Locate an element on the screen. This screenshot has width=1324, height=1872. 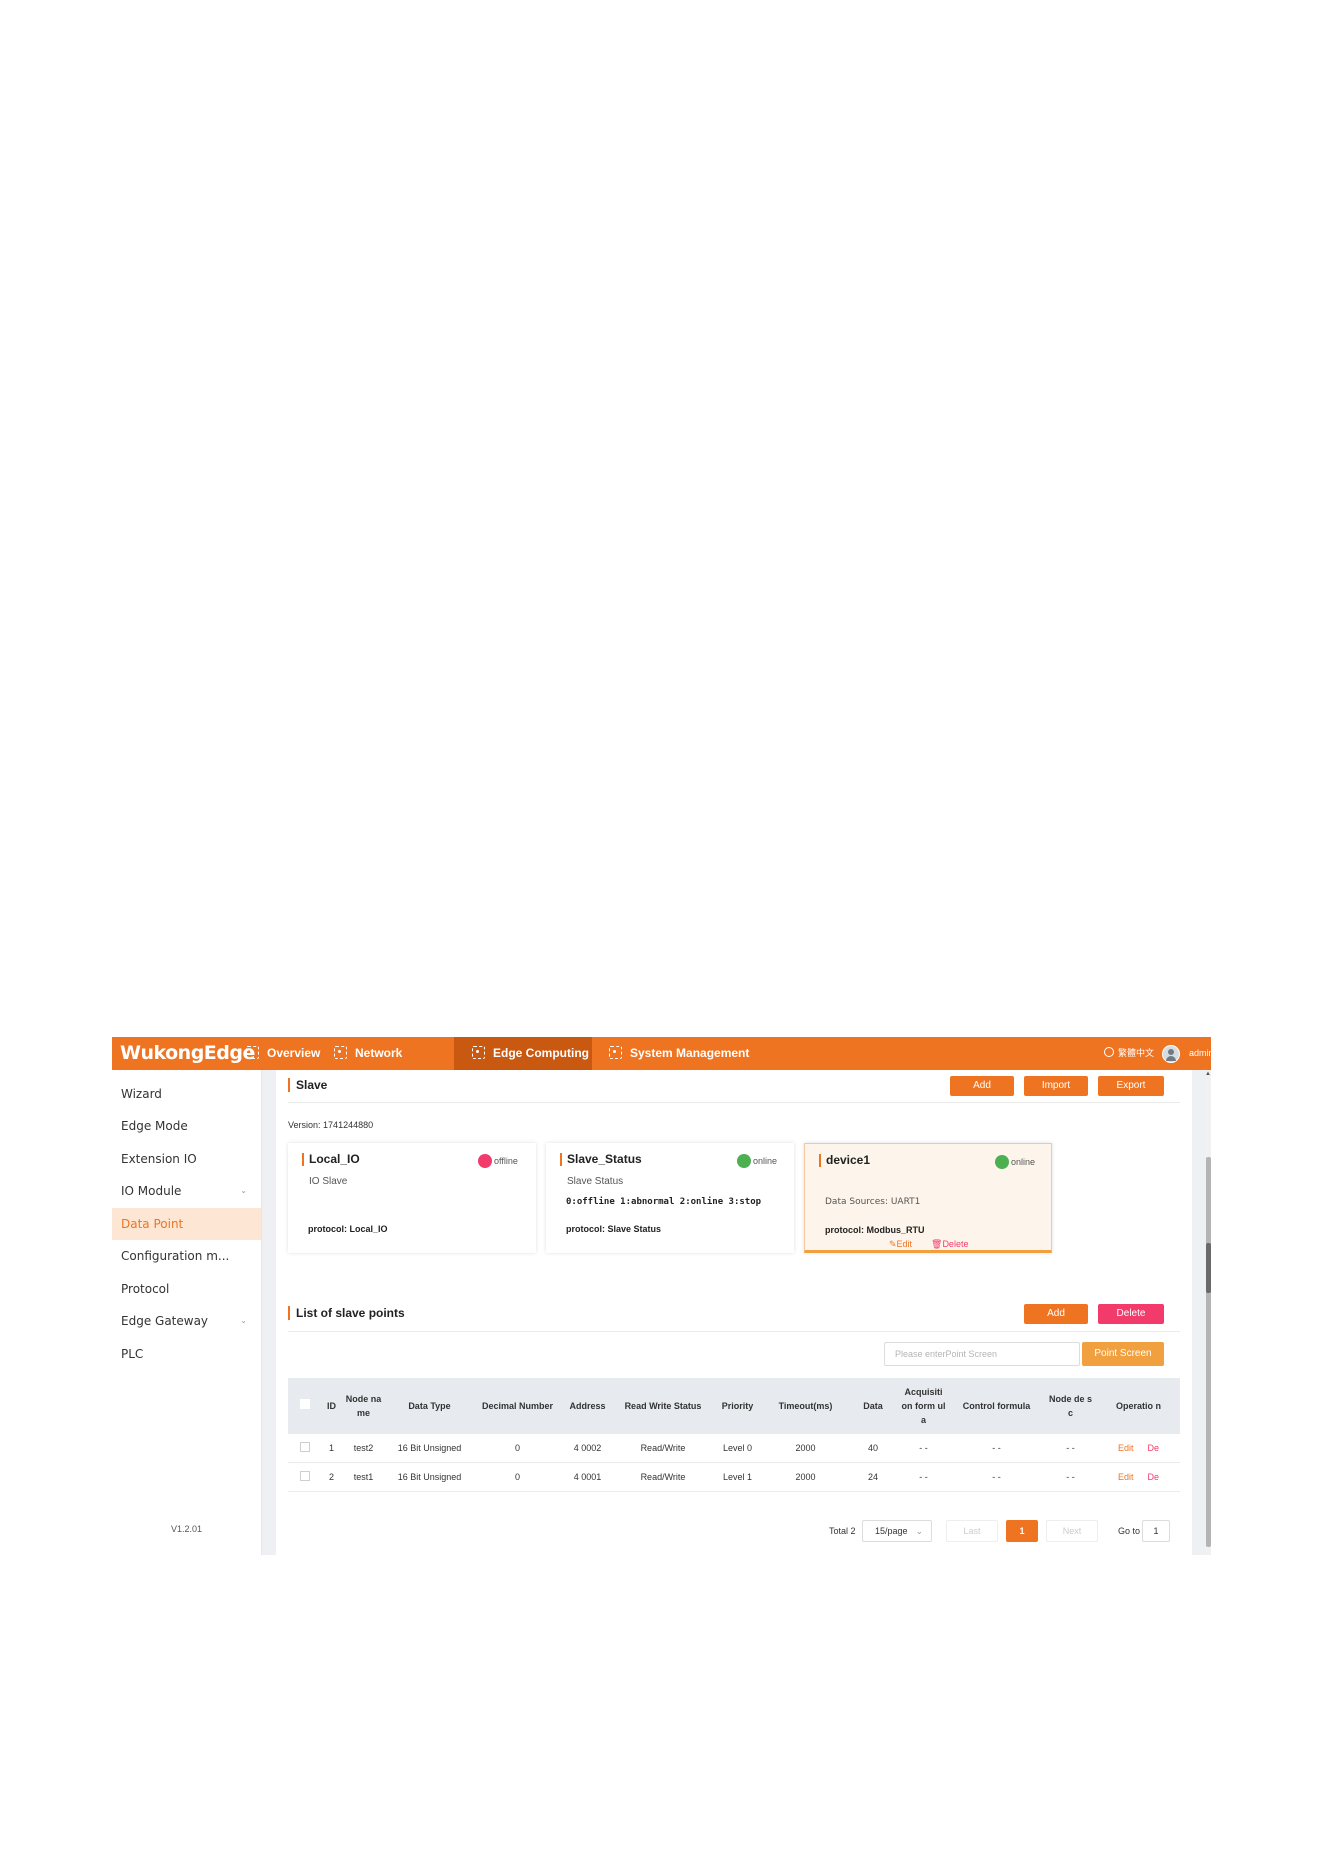
sidebar-item-extension-io: Extension IO is located at coordinates (186, 1159).